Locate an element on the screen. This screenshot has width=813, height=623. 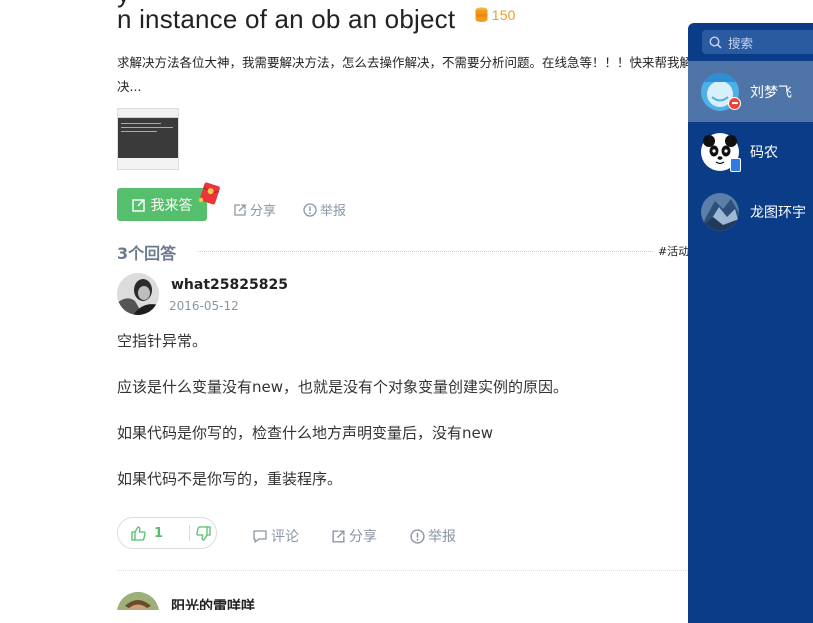
report-question-button: 举报 is located at coordinates (324, 209).